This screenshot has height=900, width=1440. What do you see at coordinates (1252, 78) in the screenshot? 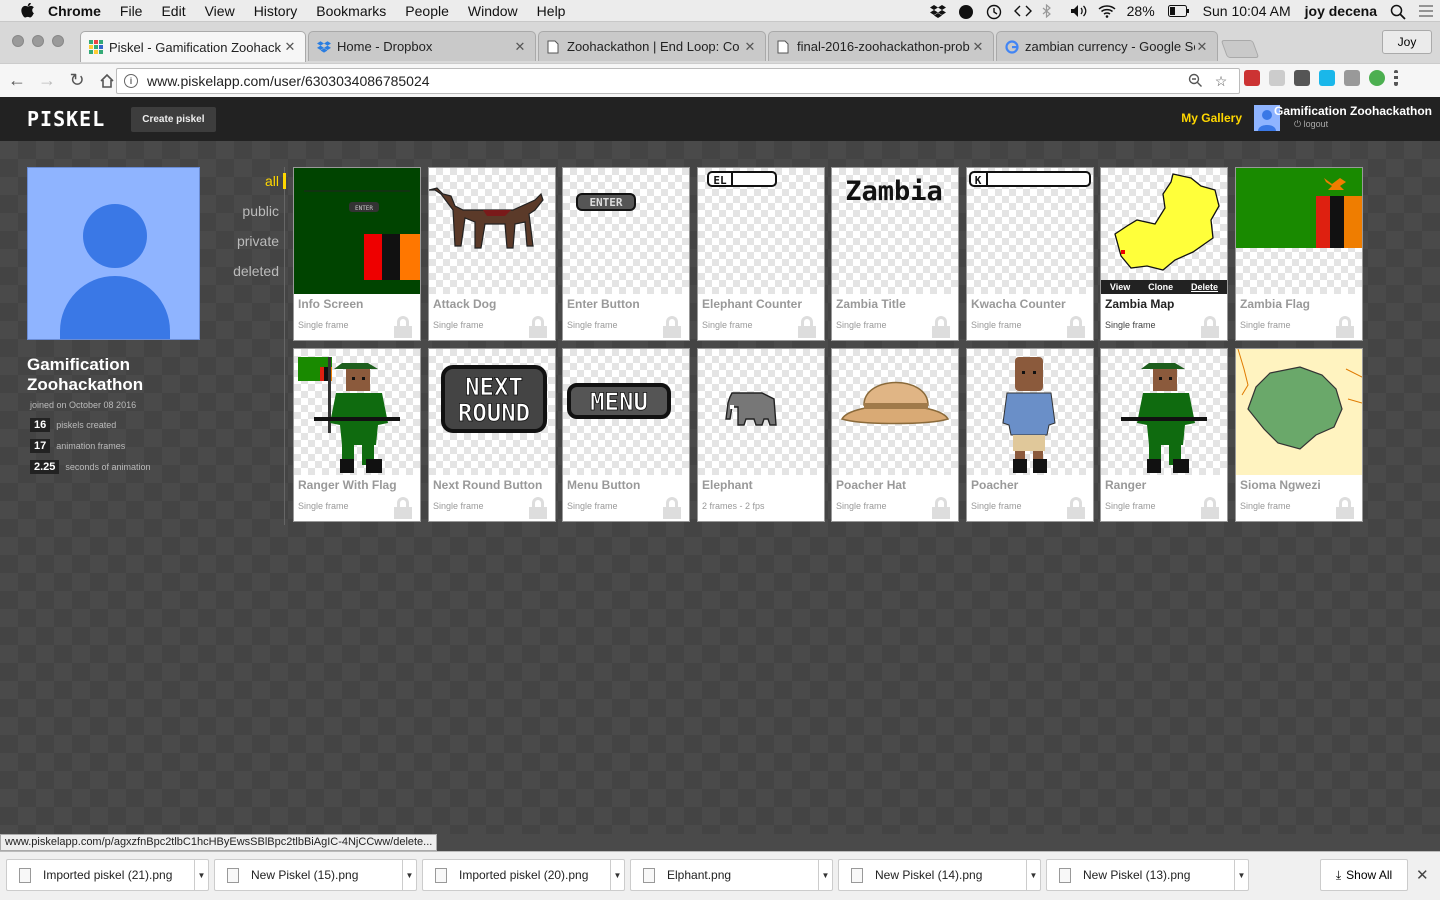
I see `extension-badge-icon` at bounding box center [1252, 78].